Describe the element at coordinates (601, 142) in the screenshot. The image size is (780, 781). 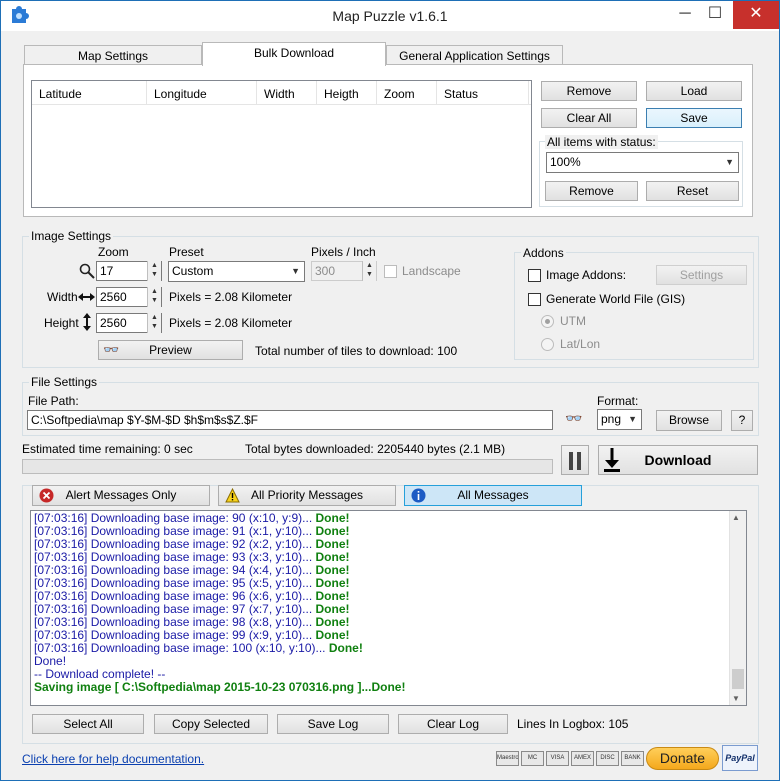
I see `status-group-label: All items with status:` at that location.